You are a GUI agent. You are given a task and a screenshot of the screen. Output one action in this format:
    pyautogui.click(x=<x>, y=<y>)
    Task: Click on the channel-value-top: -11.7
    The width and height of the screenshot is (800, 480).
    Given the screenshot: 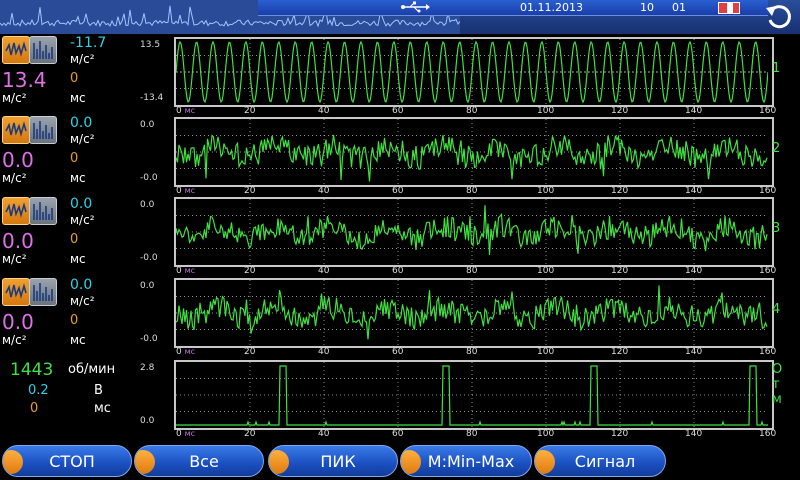 What is the action you would take?
    pyautogui.click(x=88, y=43)
    